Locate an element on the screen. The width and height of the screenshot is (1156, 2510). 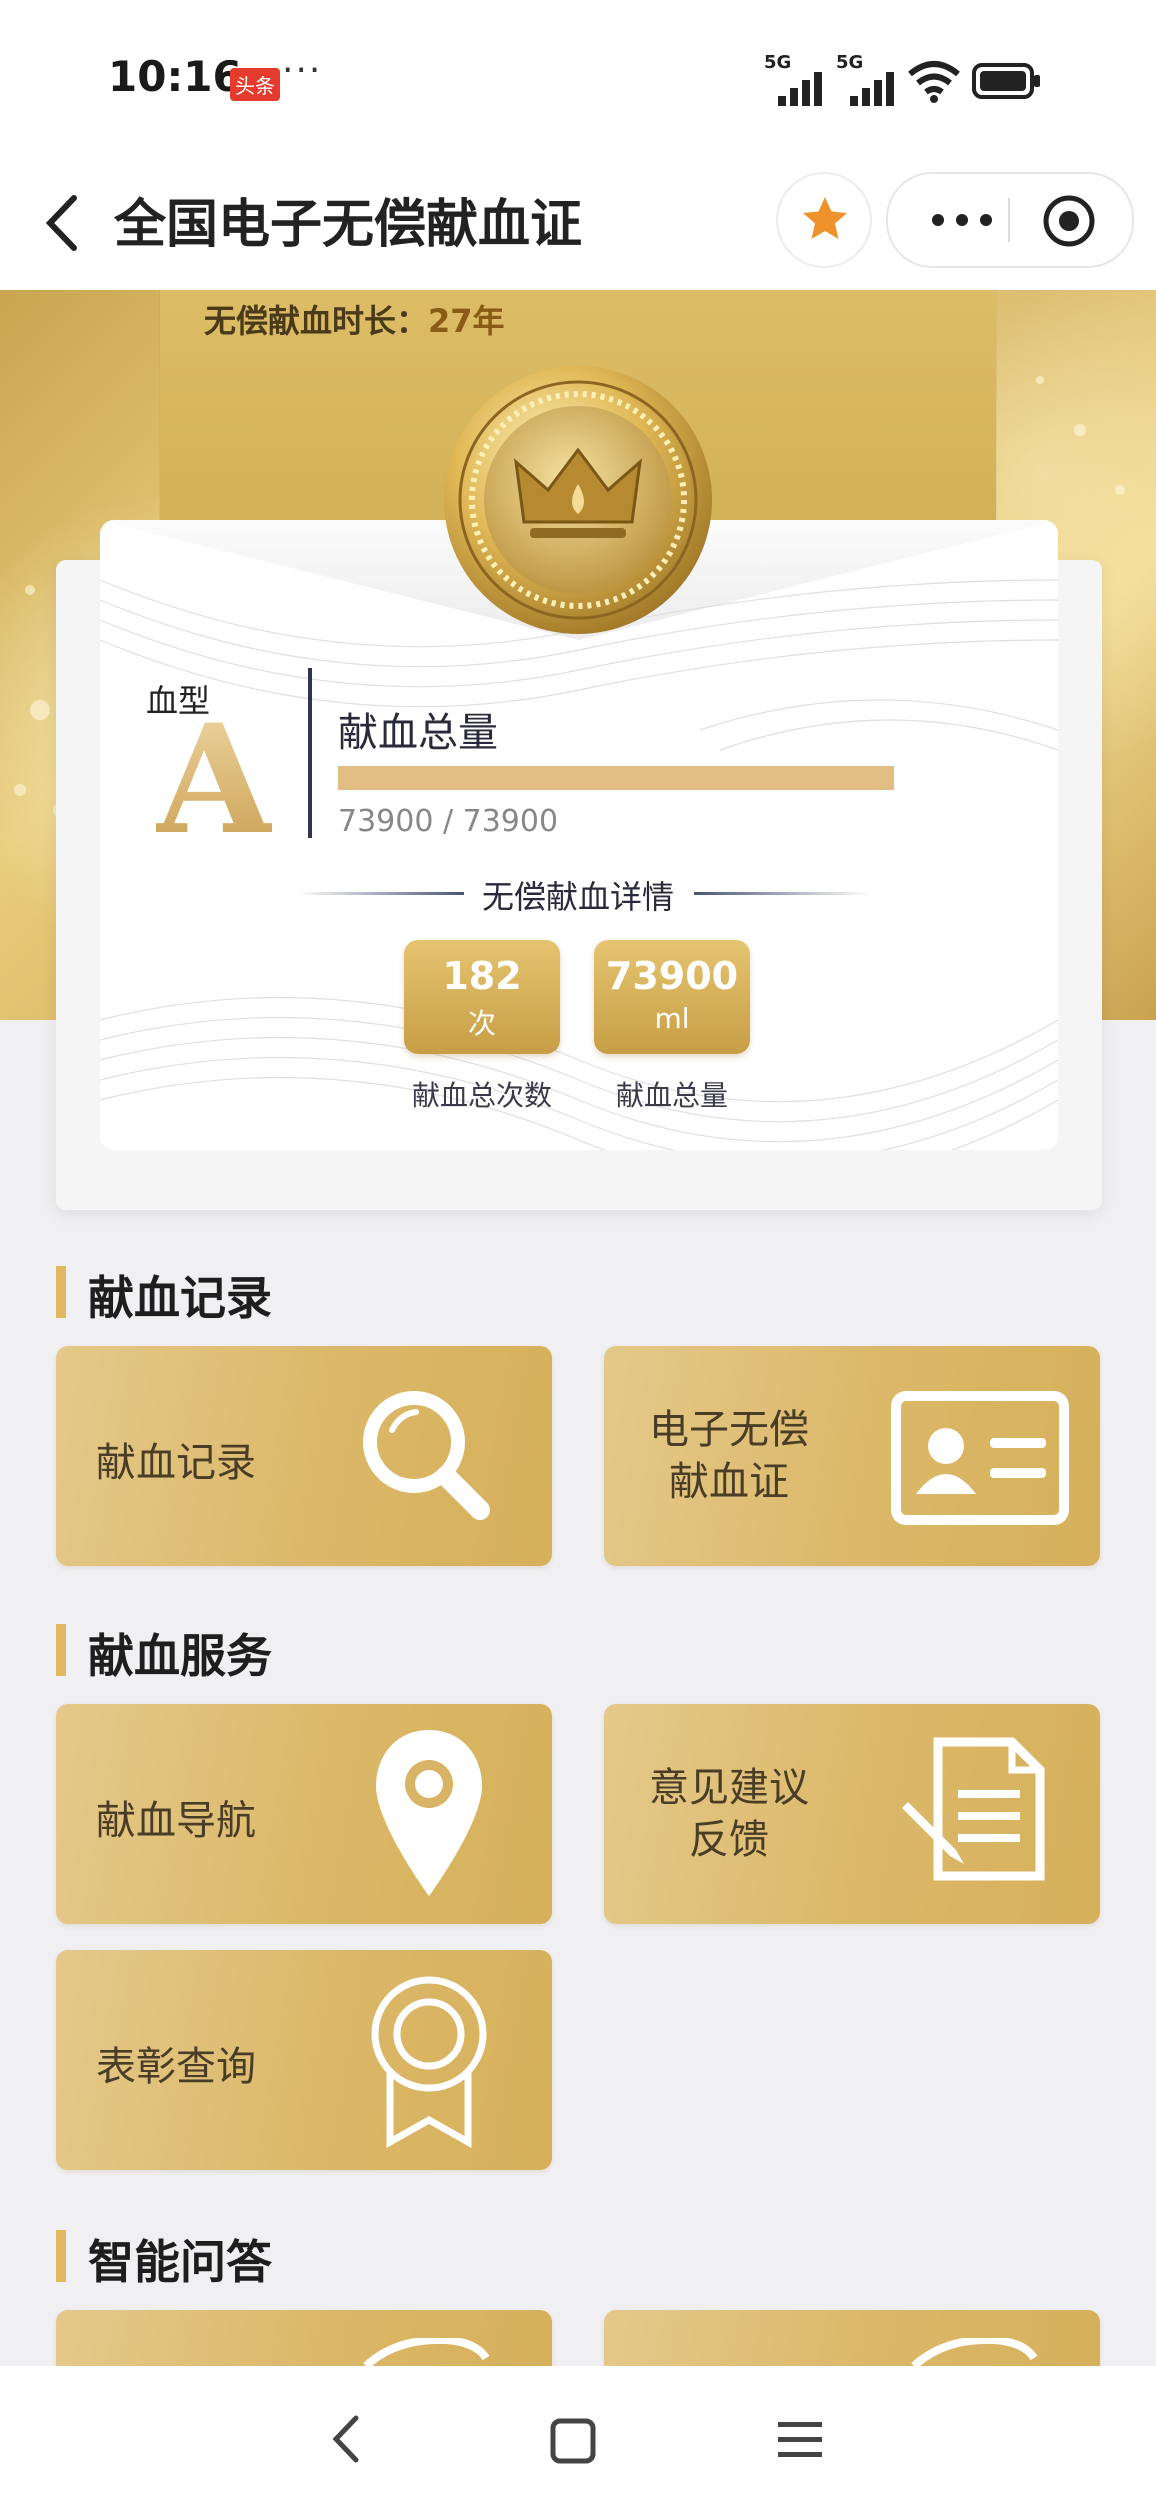
section-title-records: 献血记录 is located at coordinates (180, 1298).